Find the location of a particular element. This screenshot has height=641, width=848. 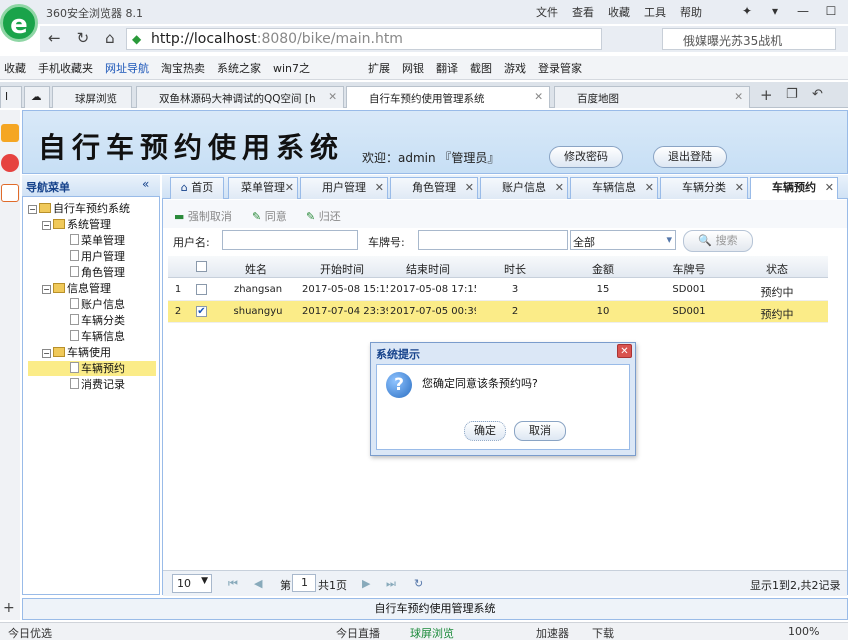

status-ballscreen: 球屏浏览 is located at coordinates (432, 633).